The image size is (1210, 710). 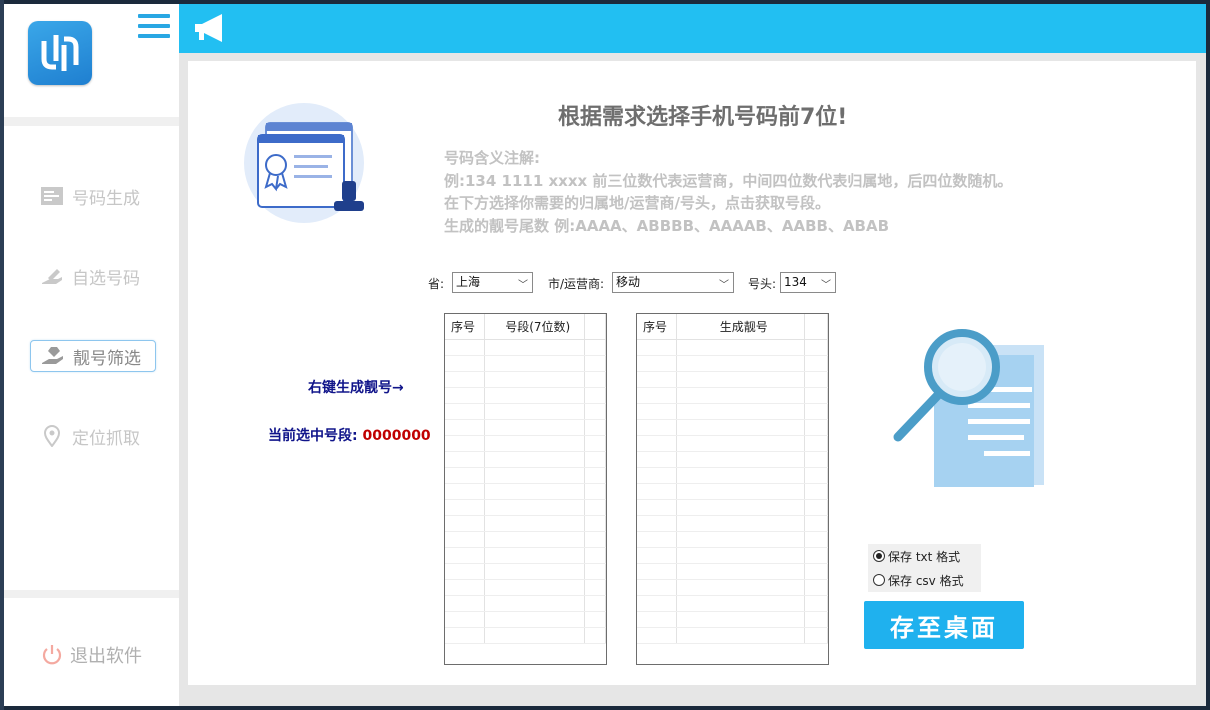 What do you see at coordinates (91, 655) in the screenshot?
I see `exit-button: 退出软件` at bounding box center [91, 655].